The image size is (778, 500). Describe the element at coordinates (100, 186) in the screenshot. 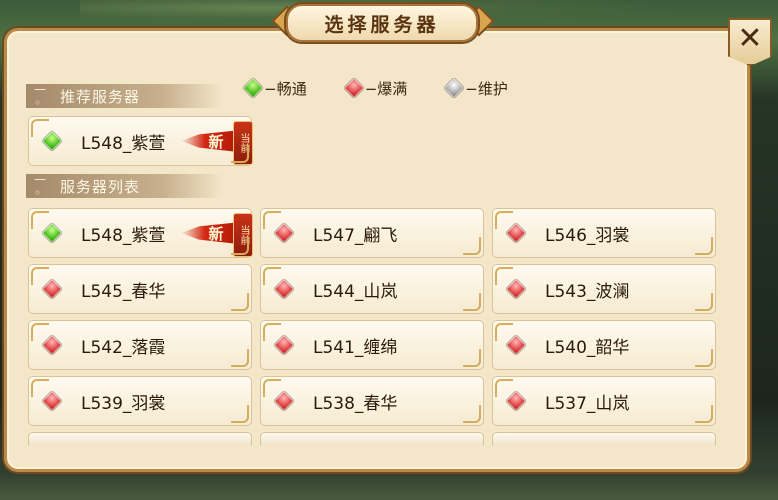

I see `section-title: 服务器列表` at that location.